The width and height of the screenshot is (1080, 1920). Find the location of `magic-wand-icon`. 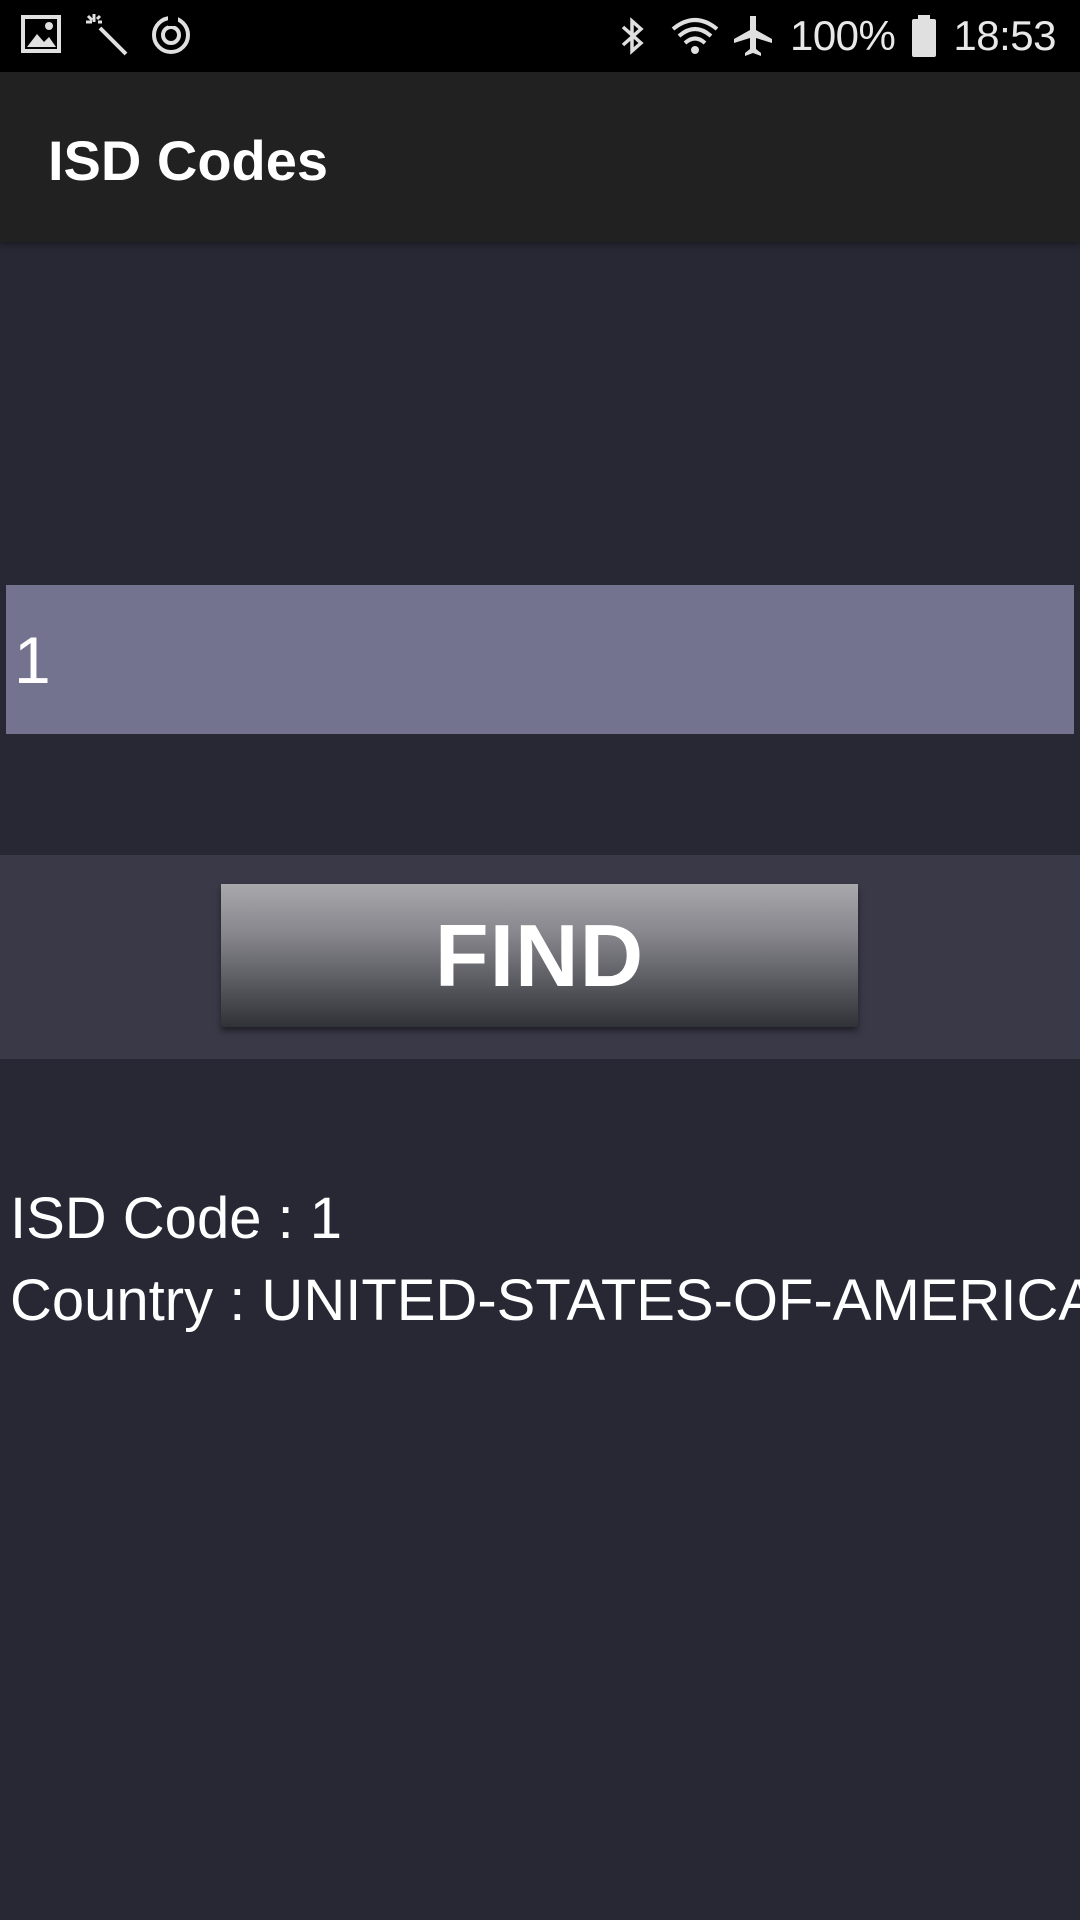

magic-wand-icon is located at coordinates (107, 35).